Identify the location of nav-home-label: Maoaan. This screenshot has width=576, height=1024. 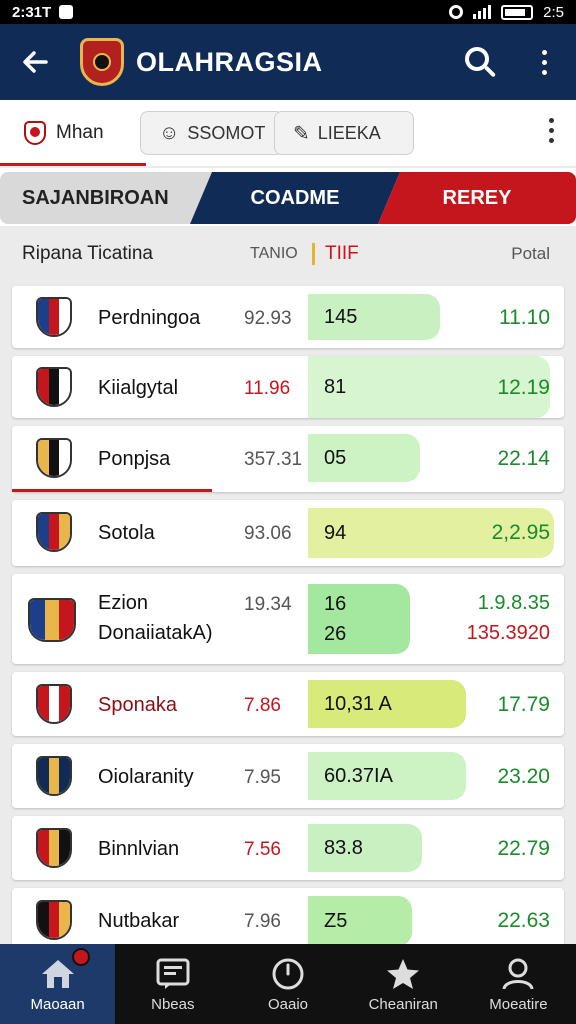
(57, 1004).